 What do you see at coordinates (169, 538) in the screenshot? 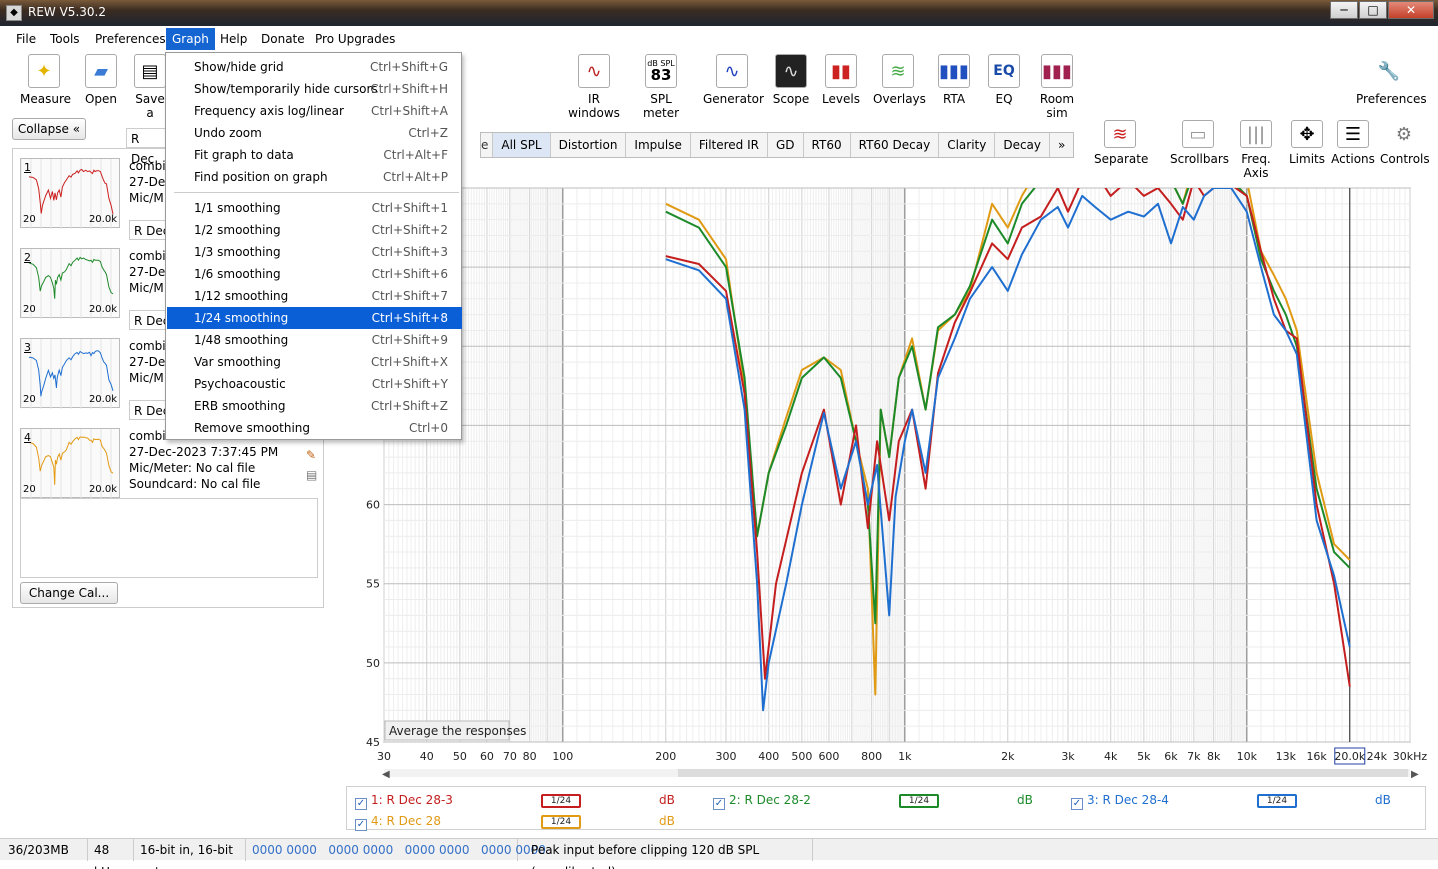
I see `notes-area` at bounding box center [169, 538].